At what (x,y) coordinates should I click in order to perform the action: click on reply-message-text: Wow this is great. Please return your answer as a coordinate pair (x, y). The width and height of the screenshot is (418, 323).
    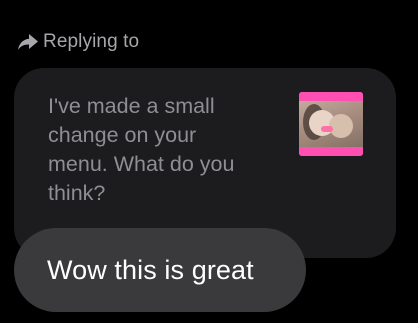
    Looking at the image, I should click on (150, 269).